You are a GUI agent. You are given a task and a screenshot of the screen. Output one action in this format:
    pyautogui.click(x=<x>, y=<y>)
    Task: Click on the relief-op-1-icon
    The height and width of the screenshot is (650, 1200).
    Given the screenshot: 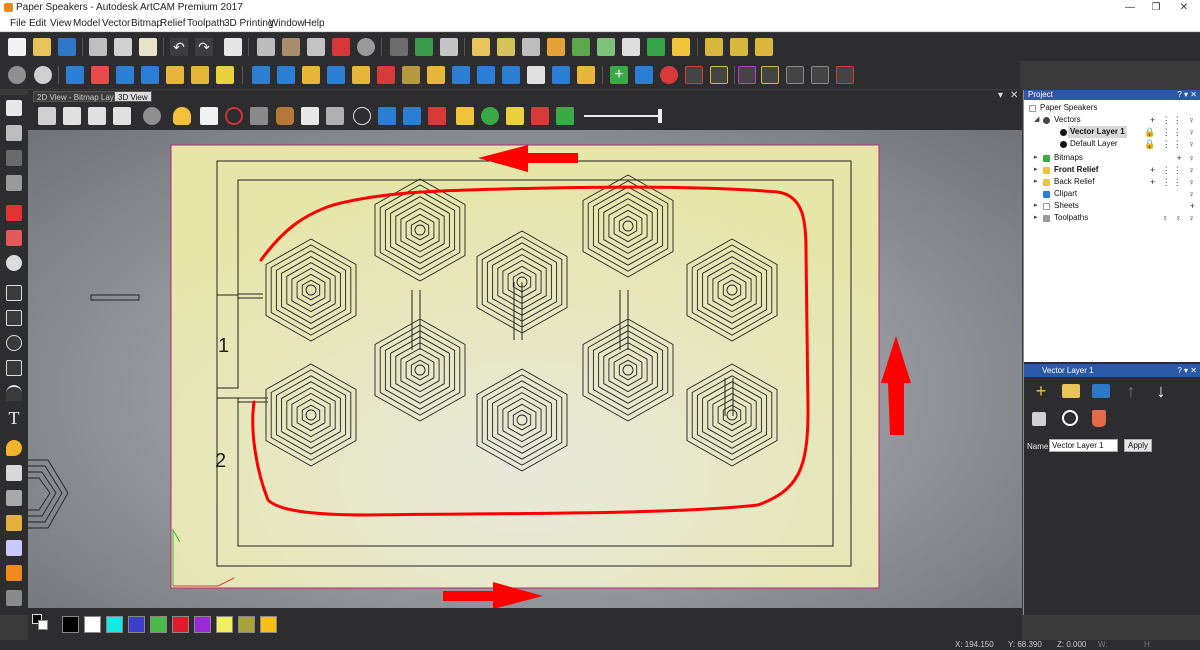 What is the action you would take?
    pyautogui.click(x=261, y=75)
    